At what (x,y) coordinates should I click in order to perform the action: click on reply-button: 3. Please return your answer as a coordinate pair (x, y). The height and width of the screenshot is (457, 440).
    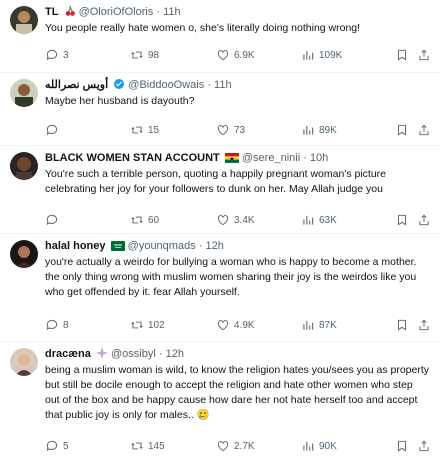
    Looking at the image, I should click on (57, 55).